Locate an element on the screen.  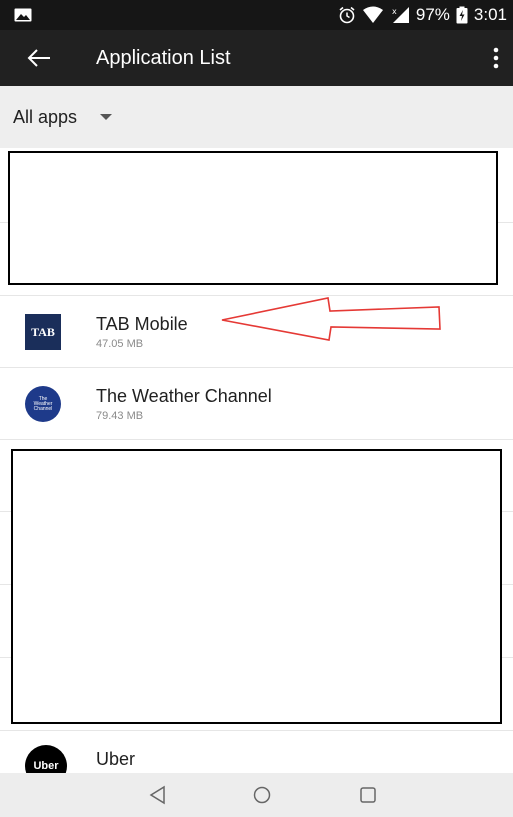
dropdown-caret-icon is located at coordinates (106, 117).